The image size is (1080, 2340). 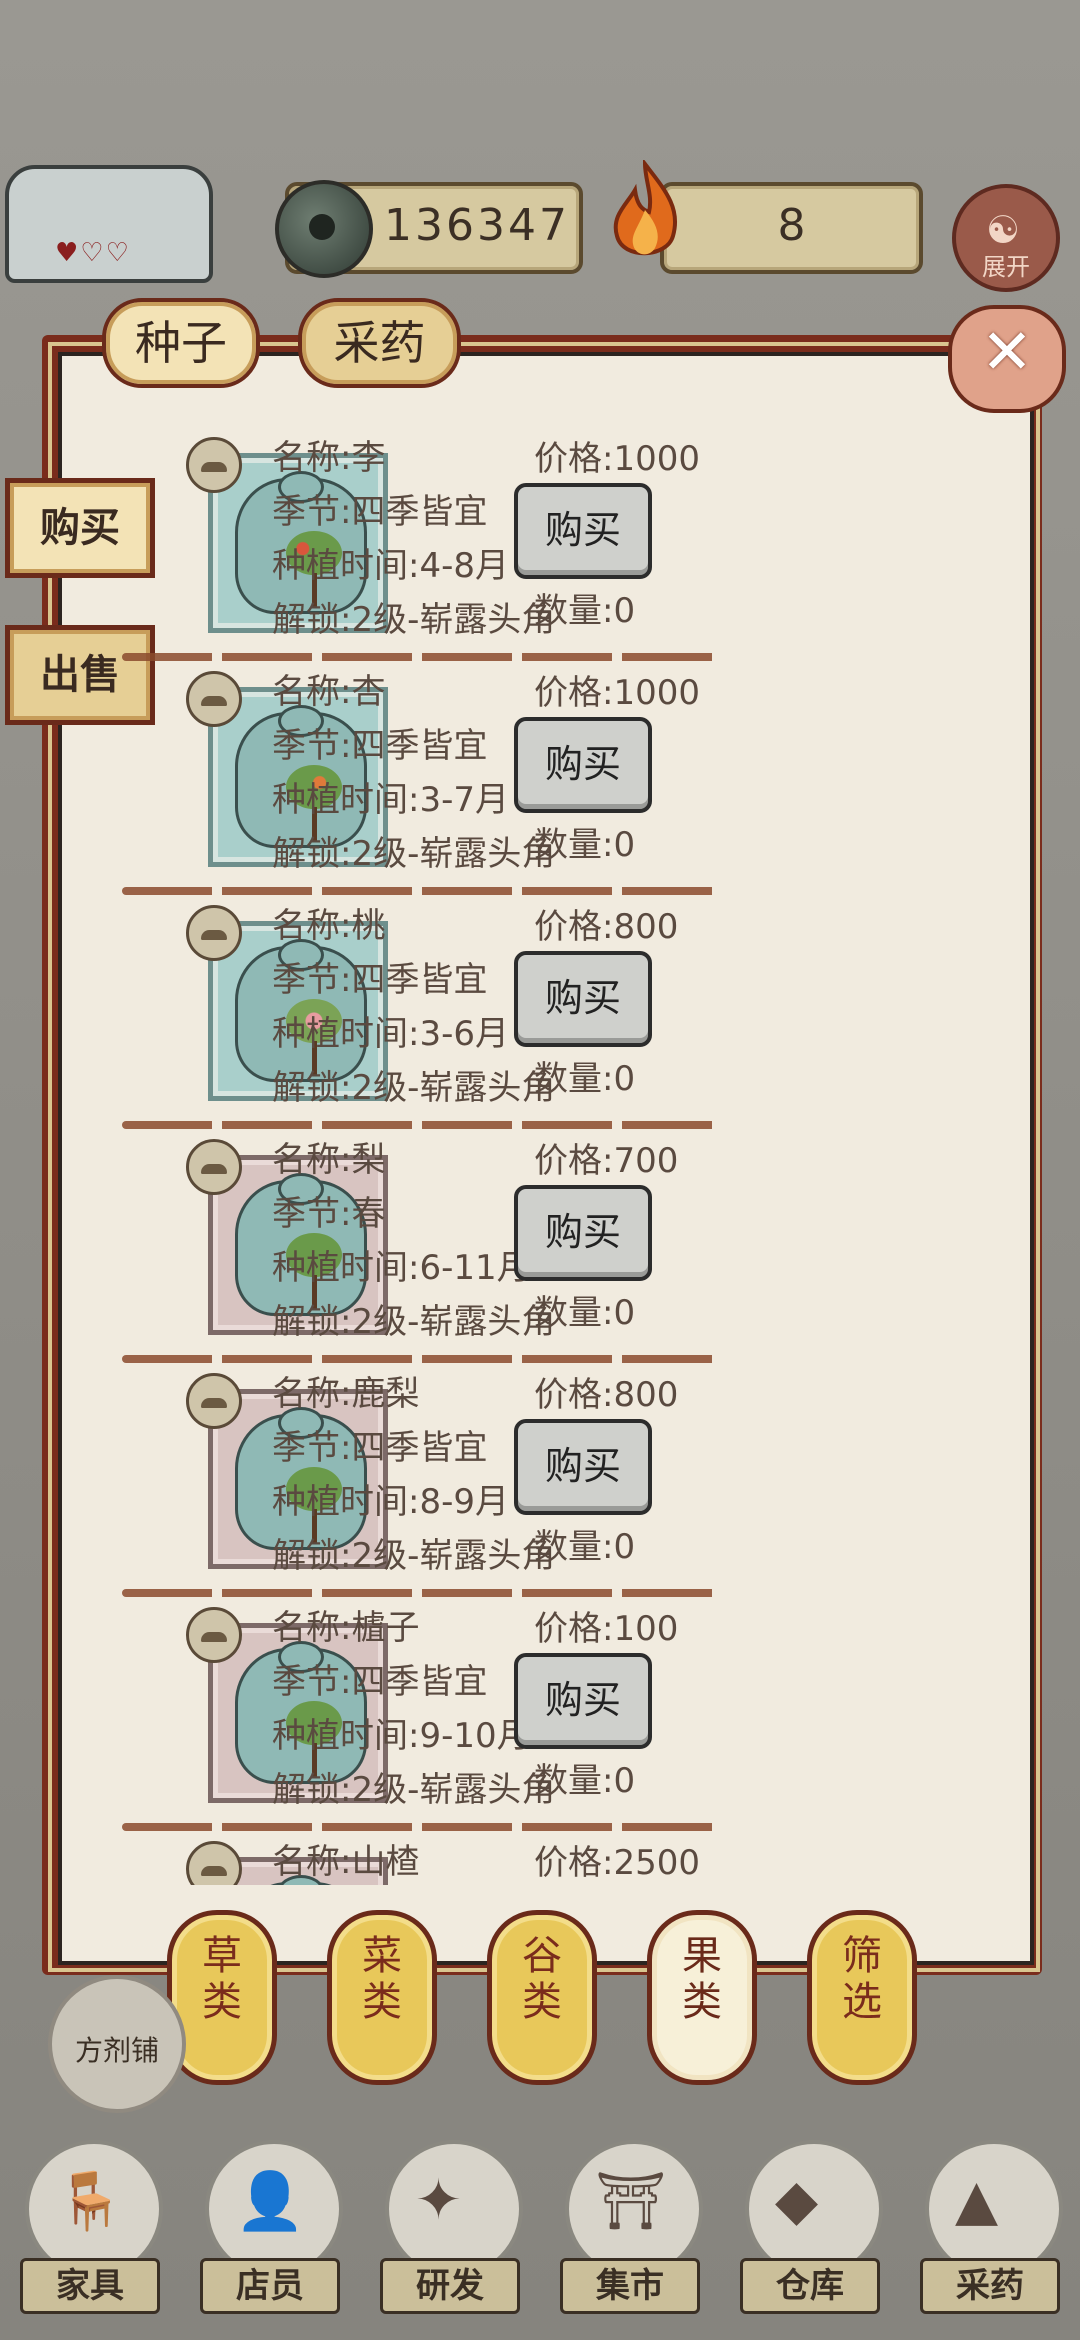 I want to click on close-button: ✕, so click(x=1007, y=359).